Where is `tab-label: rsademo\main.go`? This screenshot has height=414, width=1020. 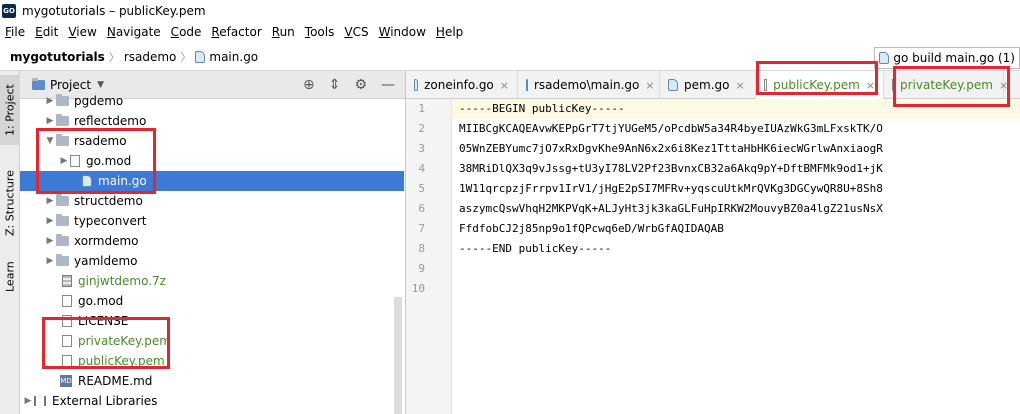
tab-label: rsademo\main.go is located at coordinates (587, 85).